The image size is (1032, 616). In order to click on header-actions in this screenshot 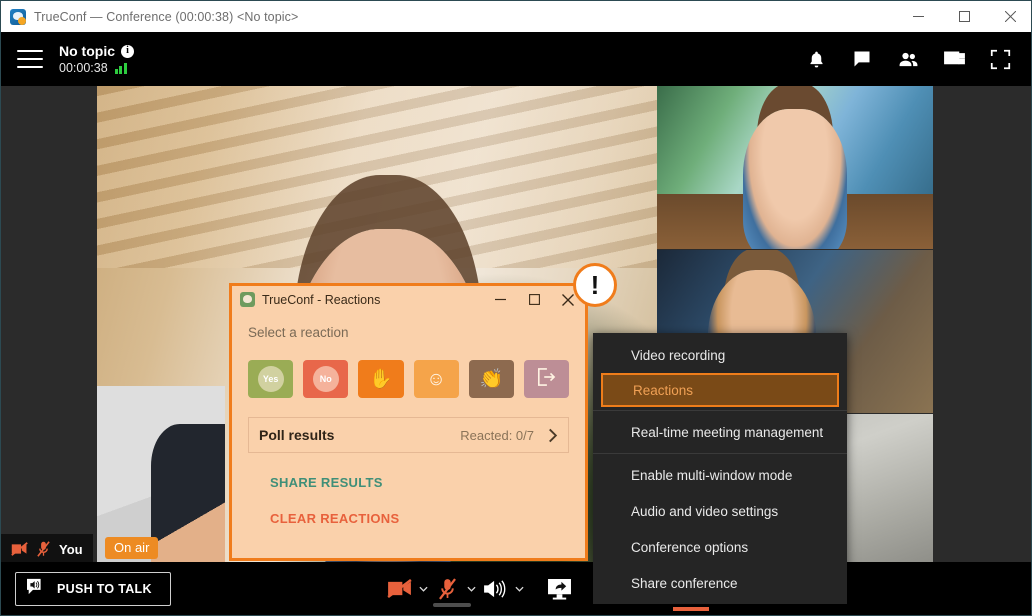, I will do `click(908, 59)`.